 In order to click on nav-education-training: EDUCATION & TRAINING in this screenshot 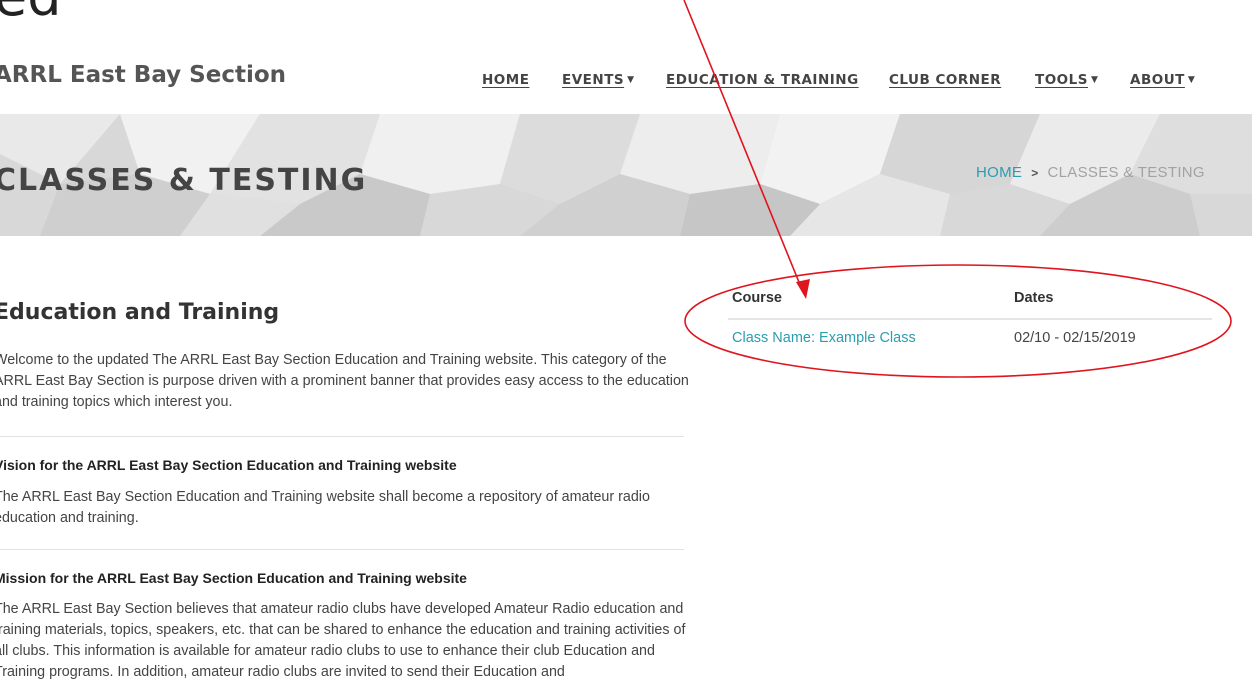, I will do `click(762, 80)`.